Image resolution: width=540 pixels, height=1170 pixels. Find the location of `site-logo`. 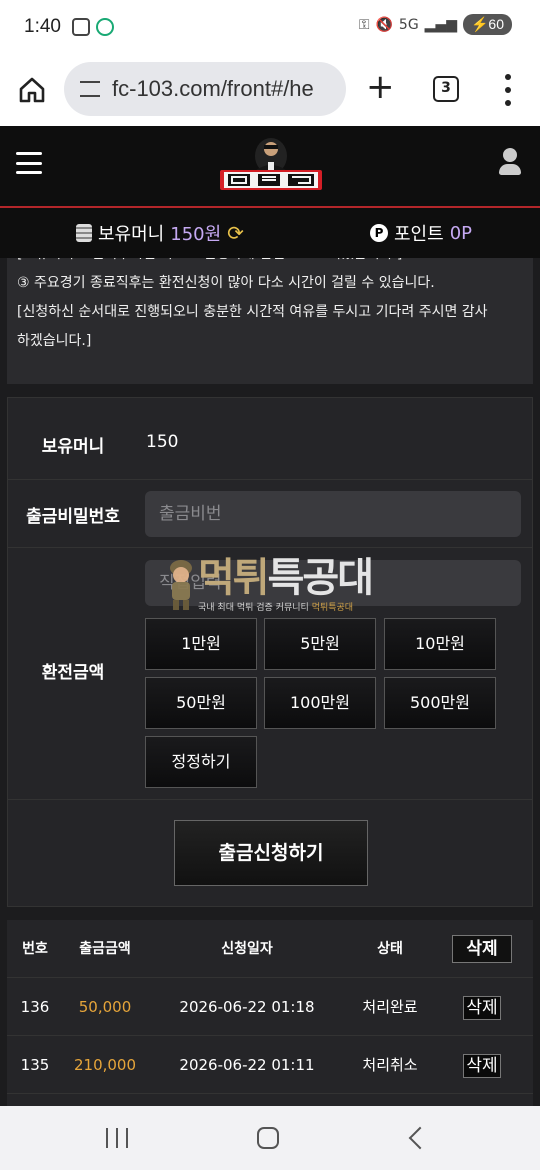

site-logo is located at coordinates (271, 167).